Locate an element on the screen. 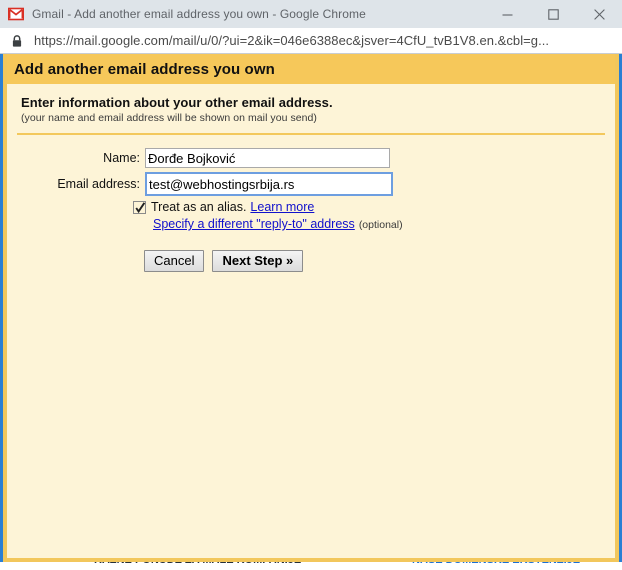 The height and width of the screenshot is (570, 622). divider is located at coordinates (311, 134).